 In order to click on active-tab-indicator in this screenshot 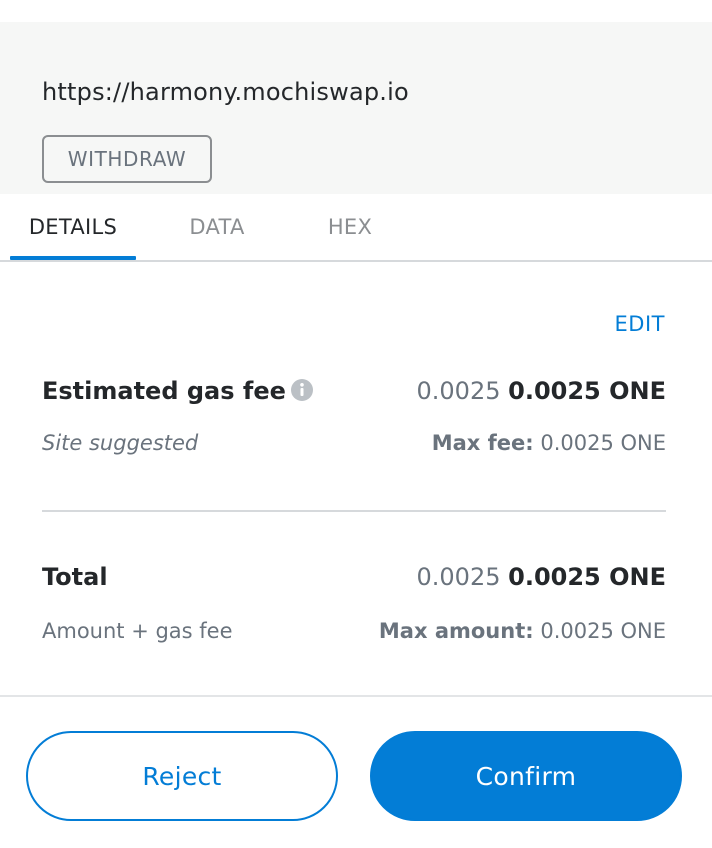, I will do `click(73, 258)`.